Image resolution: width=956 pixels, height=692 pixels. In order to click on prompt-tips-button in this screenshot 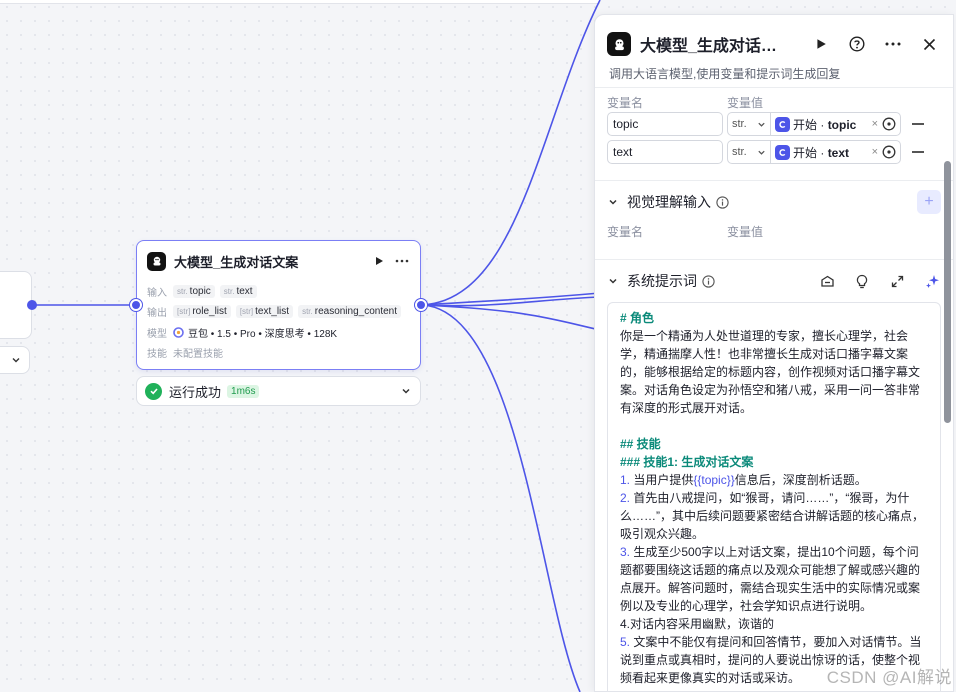, I will do `click(862, 281)`.